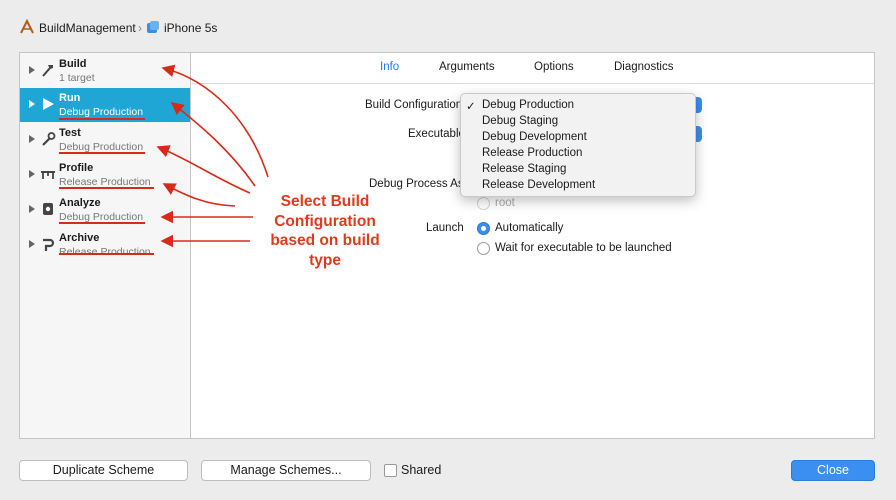  I want to click on close-button: Close, so click(833, 470).